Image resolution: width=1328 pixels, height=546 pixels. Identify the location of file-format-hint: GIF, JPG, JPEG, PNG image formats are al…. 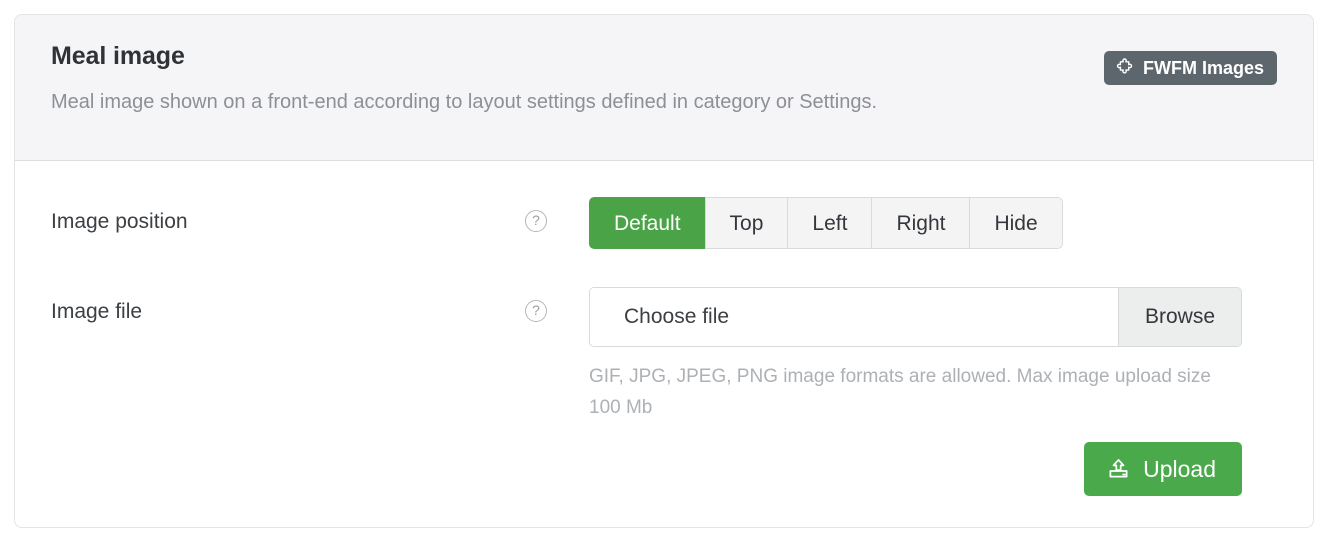
(900, 392).